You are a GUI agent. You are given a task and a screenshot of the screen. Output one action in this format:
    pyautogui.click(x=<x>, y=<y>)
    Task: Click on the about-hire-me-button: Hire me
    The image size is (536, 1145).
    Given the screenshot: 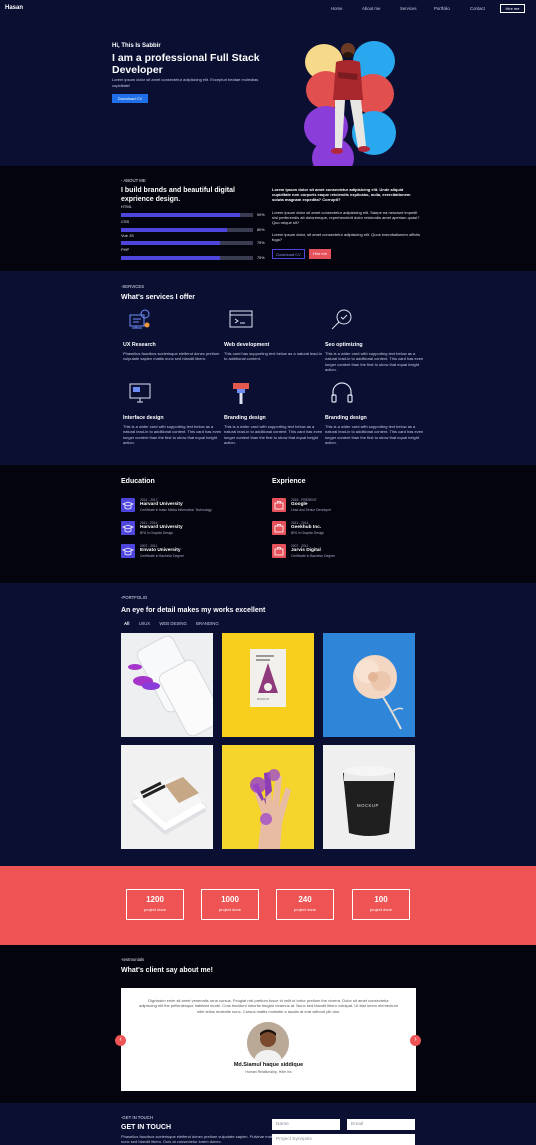 What is the action you would take?
    pyautogui.click(x=320, y=254)
    